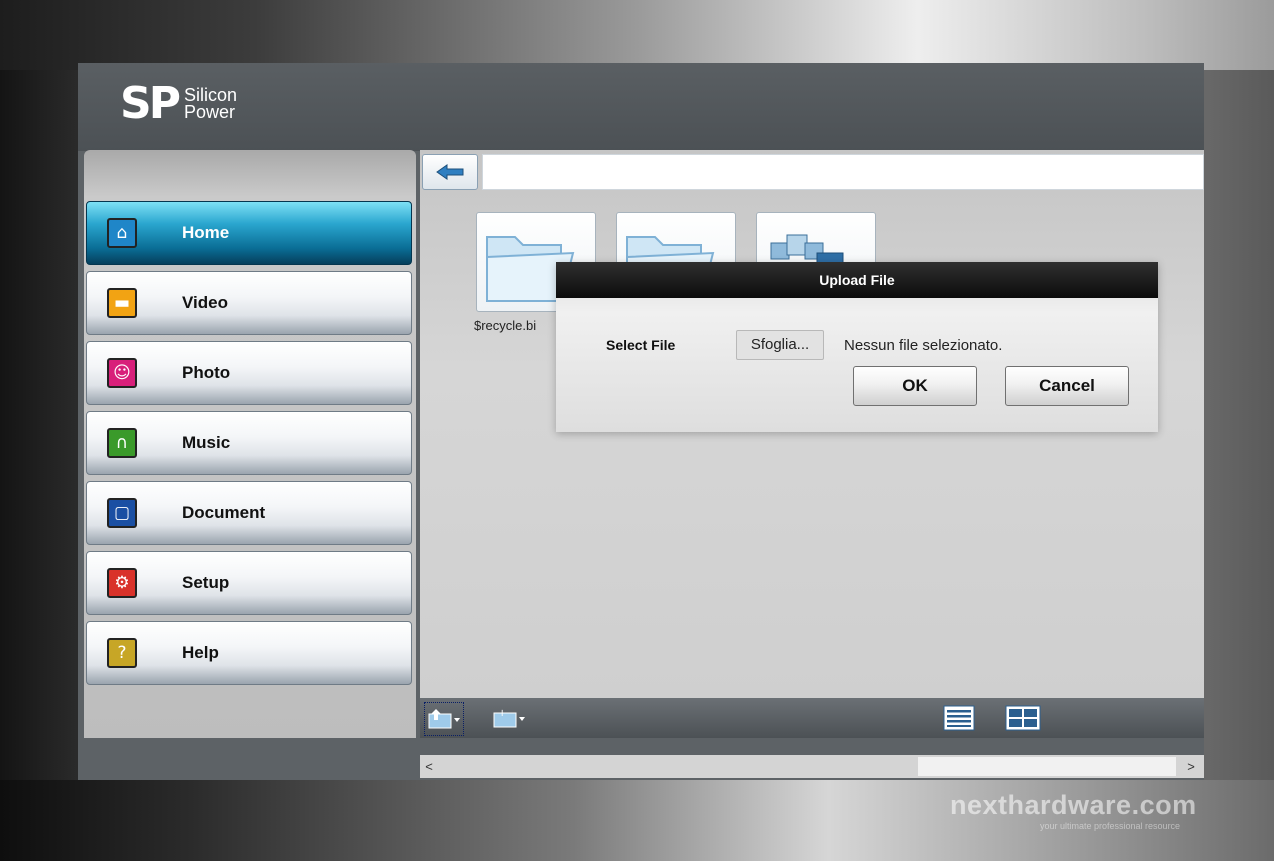  Describe the element at coordinates (915, 386) in the screenshot. I see `ok-button: OK` at that location.